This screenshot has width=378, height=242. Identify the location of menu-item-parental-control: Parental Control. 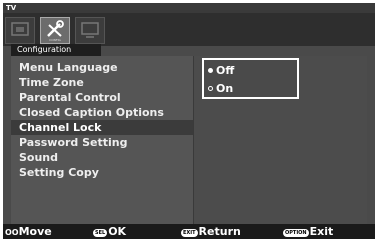
(102, 97).